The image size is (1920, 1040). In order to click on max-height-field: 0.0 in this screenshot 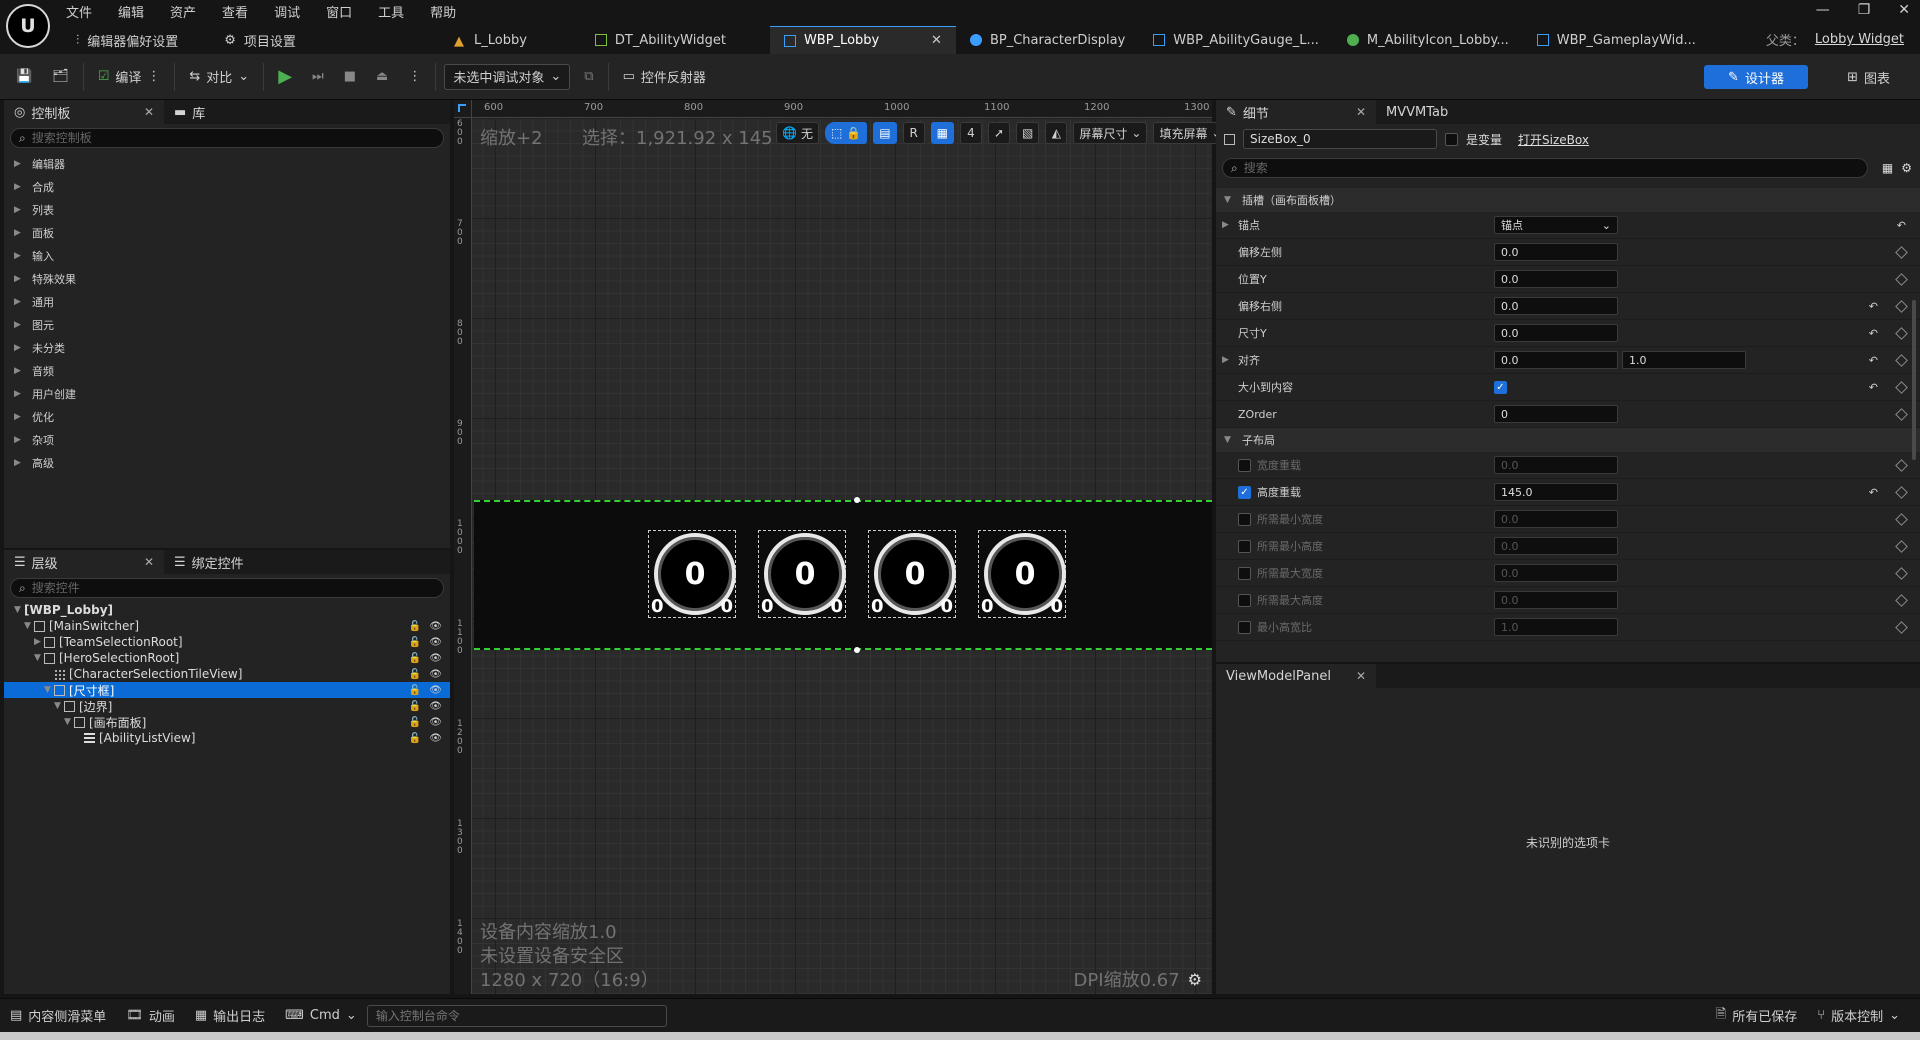, I will do `click(1556, 600)`.